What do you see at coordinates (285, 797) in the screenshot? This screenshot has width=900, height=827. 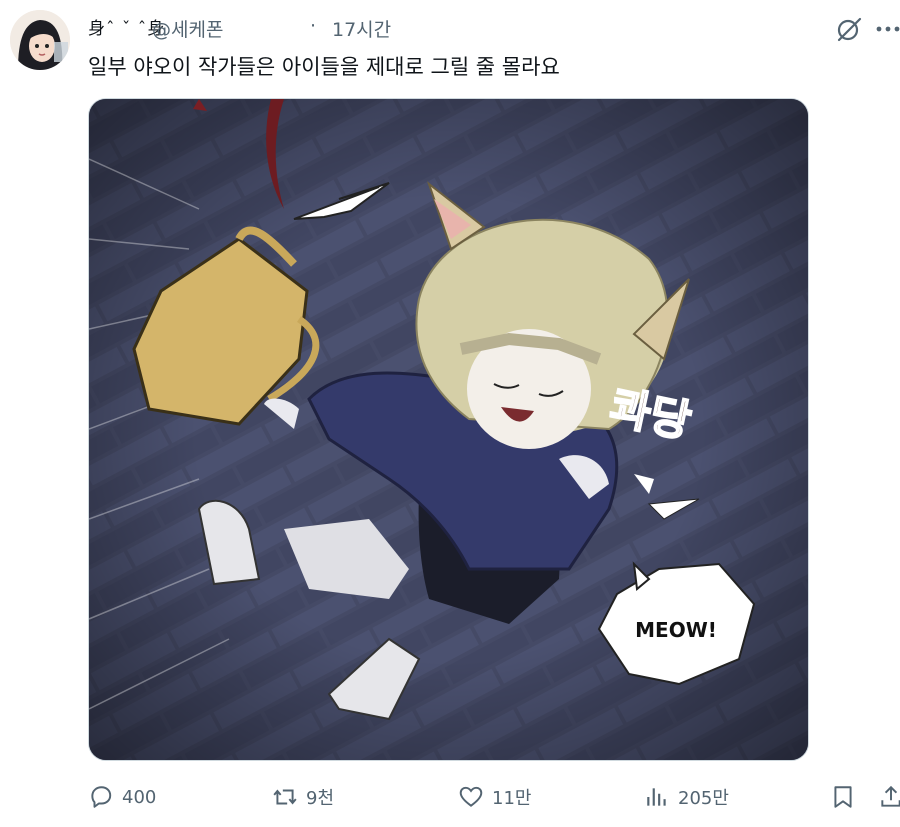 I see `repost-arrows-icon` at bounding box center [285, 797].